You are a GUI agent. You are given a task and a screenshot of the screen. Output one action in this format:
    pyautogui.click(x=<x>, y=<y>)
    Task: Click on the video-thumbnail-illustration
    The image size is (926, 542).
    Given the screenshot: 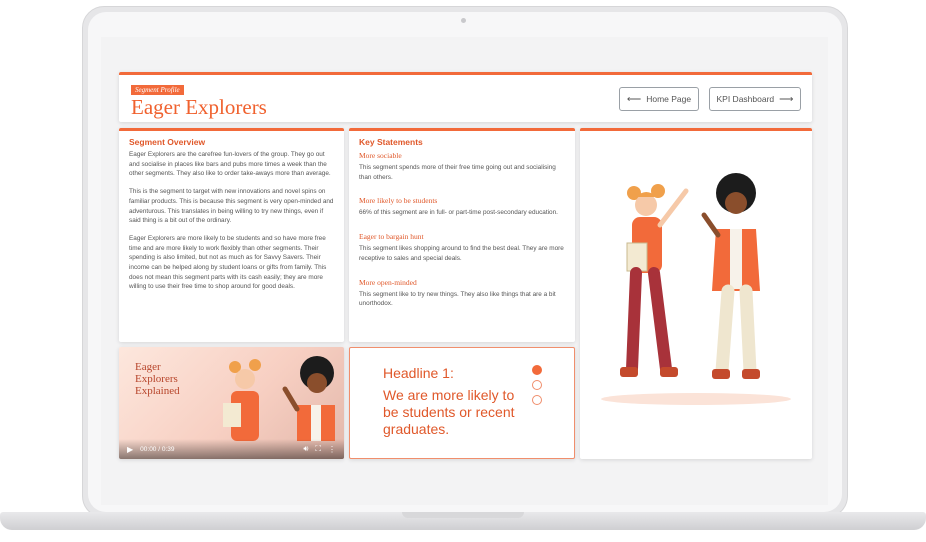 What is the action you would take?
    pyautogui.click(x=279, y=398)
    